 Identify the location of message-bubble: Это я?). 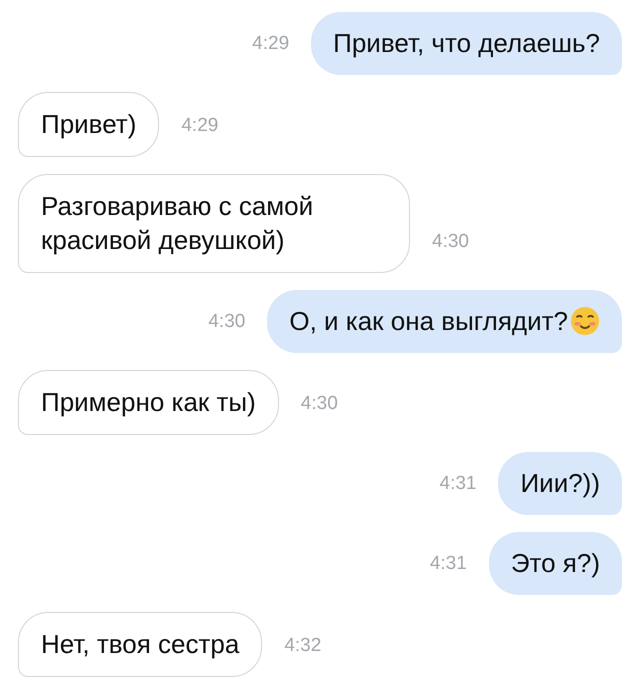
(555, 563).